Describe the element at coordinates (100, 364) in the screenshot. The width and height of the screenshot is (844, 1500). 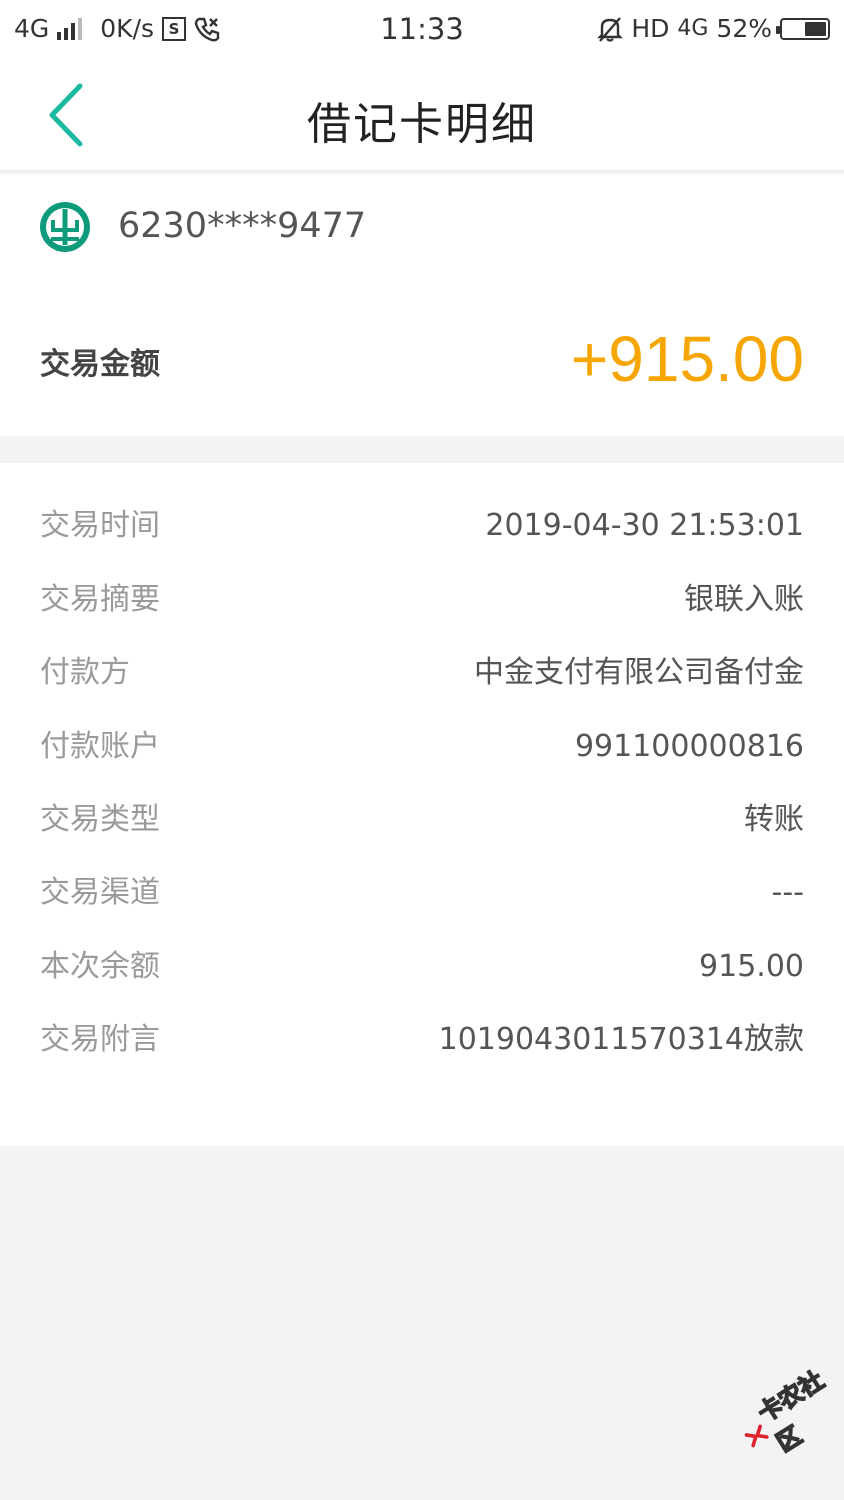
I see `amount-label: 交易金额` at that location.